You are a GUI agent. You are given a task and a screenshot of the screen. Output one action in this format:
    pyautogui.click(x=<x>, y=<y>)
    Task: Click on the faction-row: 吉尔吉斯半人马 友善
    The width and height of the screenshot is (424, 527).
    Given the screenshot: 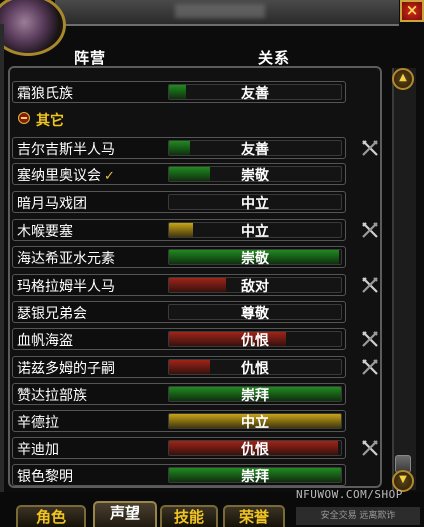 What is the action you would take?
    pyautogui.click(x=179, y=148)
    